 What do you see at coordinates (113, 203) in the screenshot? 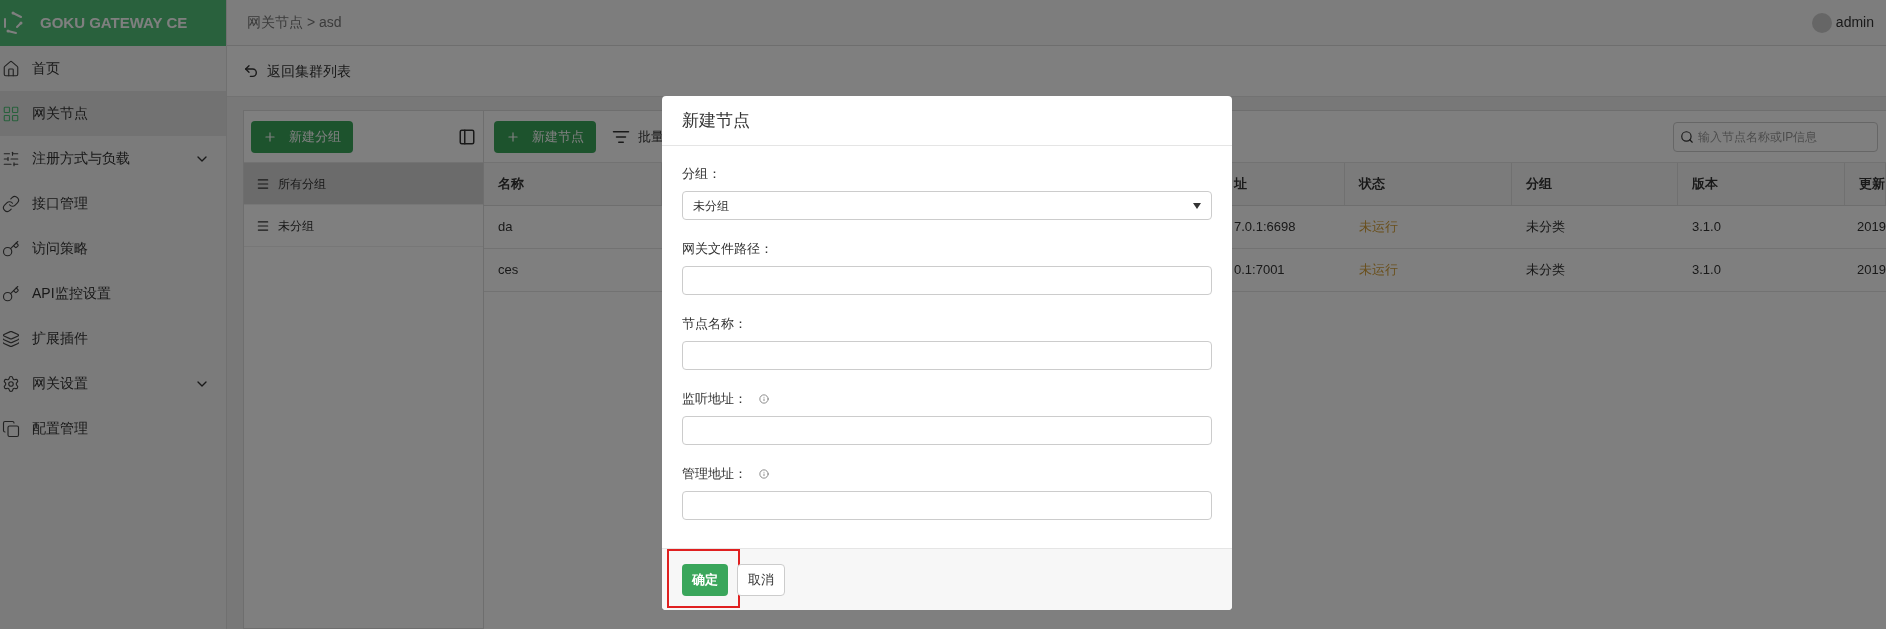
I see `sidebar-item: 接口管理` at bounding box center [113, 203].